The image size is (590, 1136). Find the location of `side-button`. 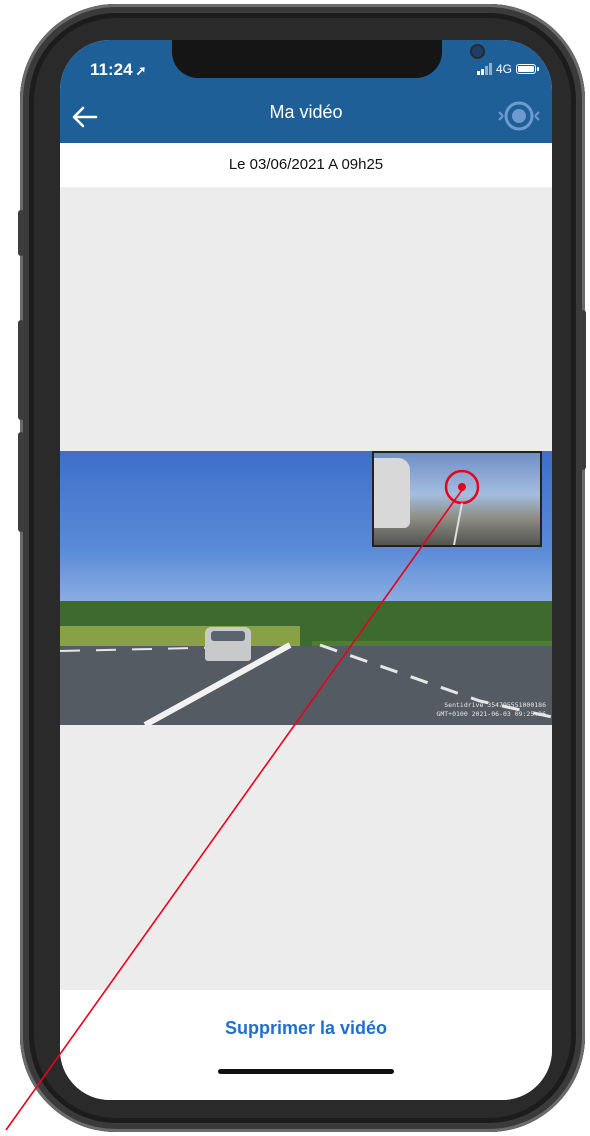

side-button is located at coordinates (583, 390).